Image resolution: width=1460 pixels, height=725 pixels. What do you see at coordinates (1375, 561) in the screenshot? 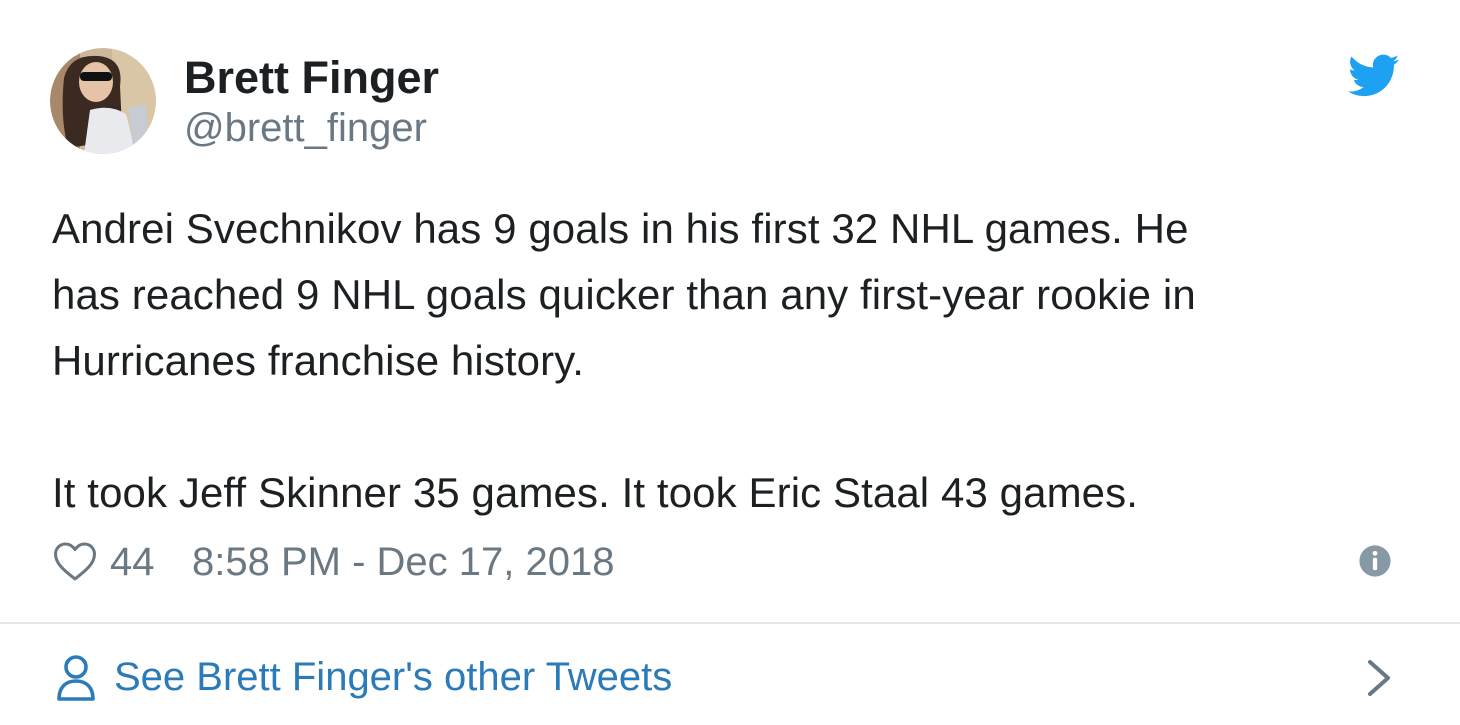
I see `info-icon` at bounding box center [1375, 561].